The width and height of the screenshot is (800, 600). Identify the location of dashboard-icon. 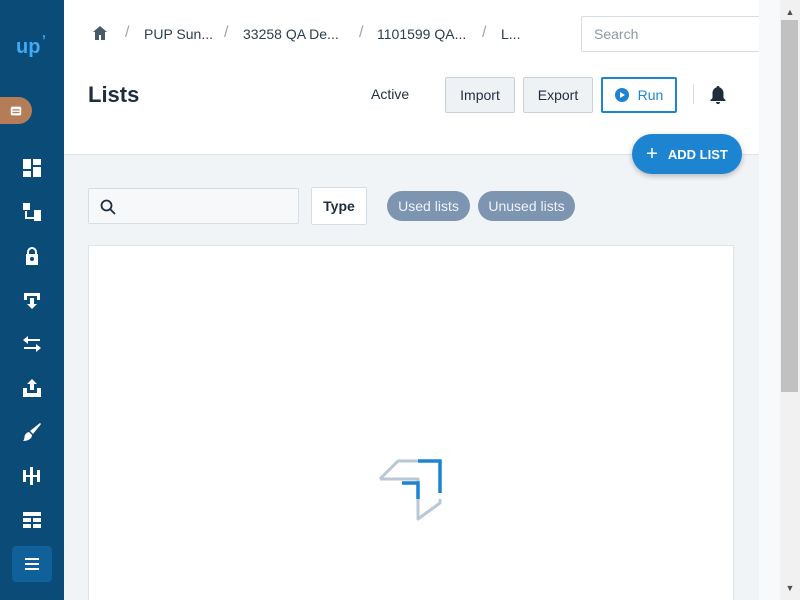
(32, 168).